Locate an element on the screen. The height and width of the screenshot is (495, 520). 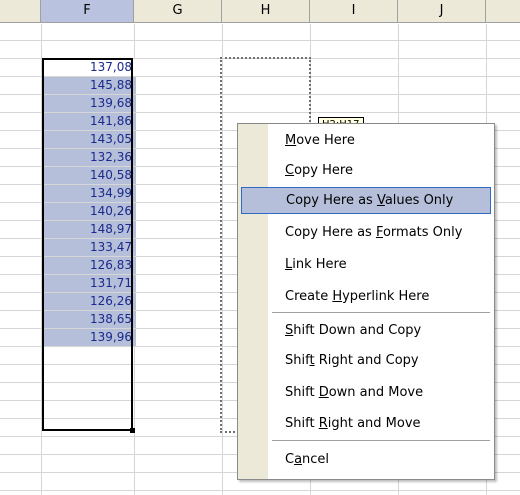
menu-item-text: Right and Copy is located at coordinates (366, 360).